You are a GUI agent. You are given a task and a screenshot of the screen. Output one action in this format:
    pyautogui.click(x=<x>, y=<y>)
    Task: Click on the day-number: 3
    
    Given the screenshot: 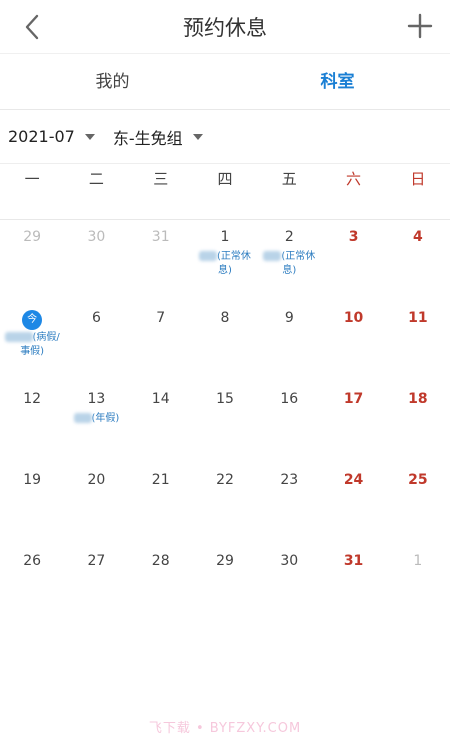 What is the action you would take?
    pyautogui.click(x=353, y=237)
    